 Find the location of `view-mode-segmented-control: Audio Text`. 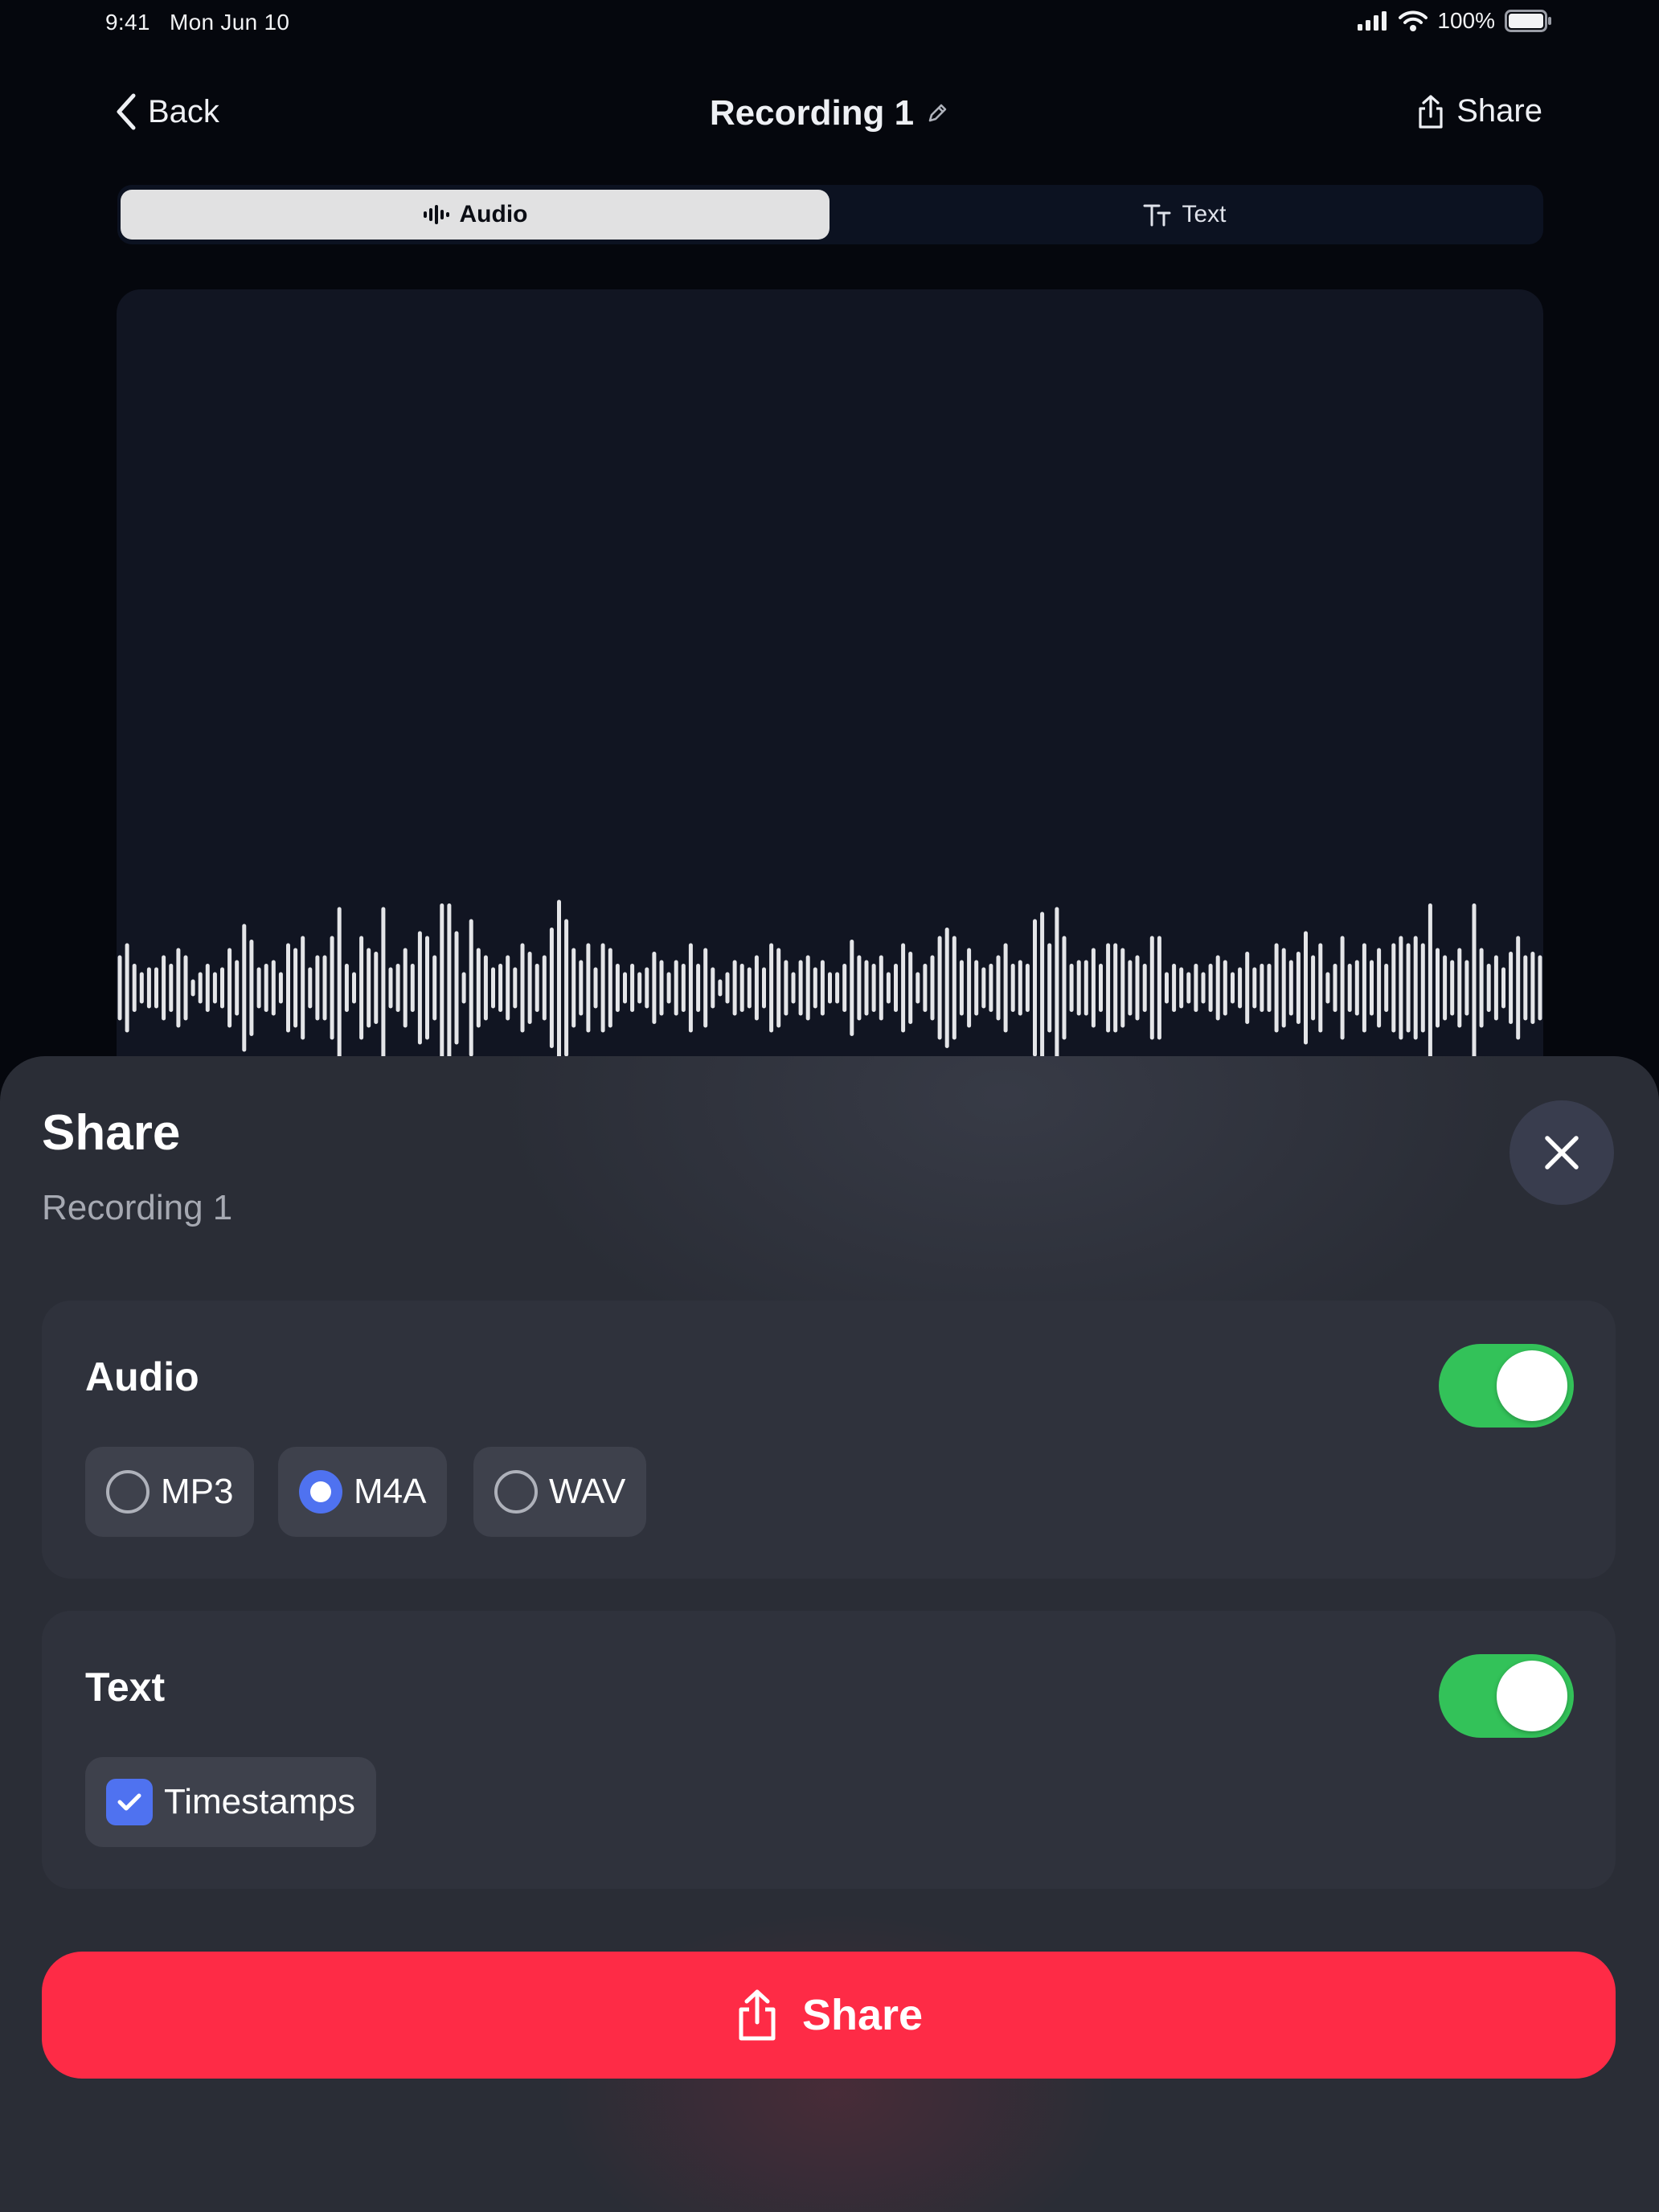

view-mode-segmented-control: Audio Text is located at coordinates (830, 214).